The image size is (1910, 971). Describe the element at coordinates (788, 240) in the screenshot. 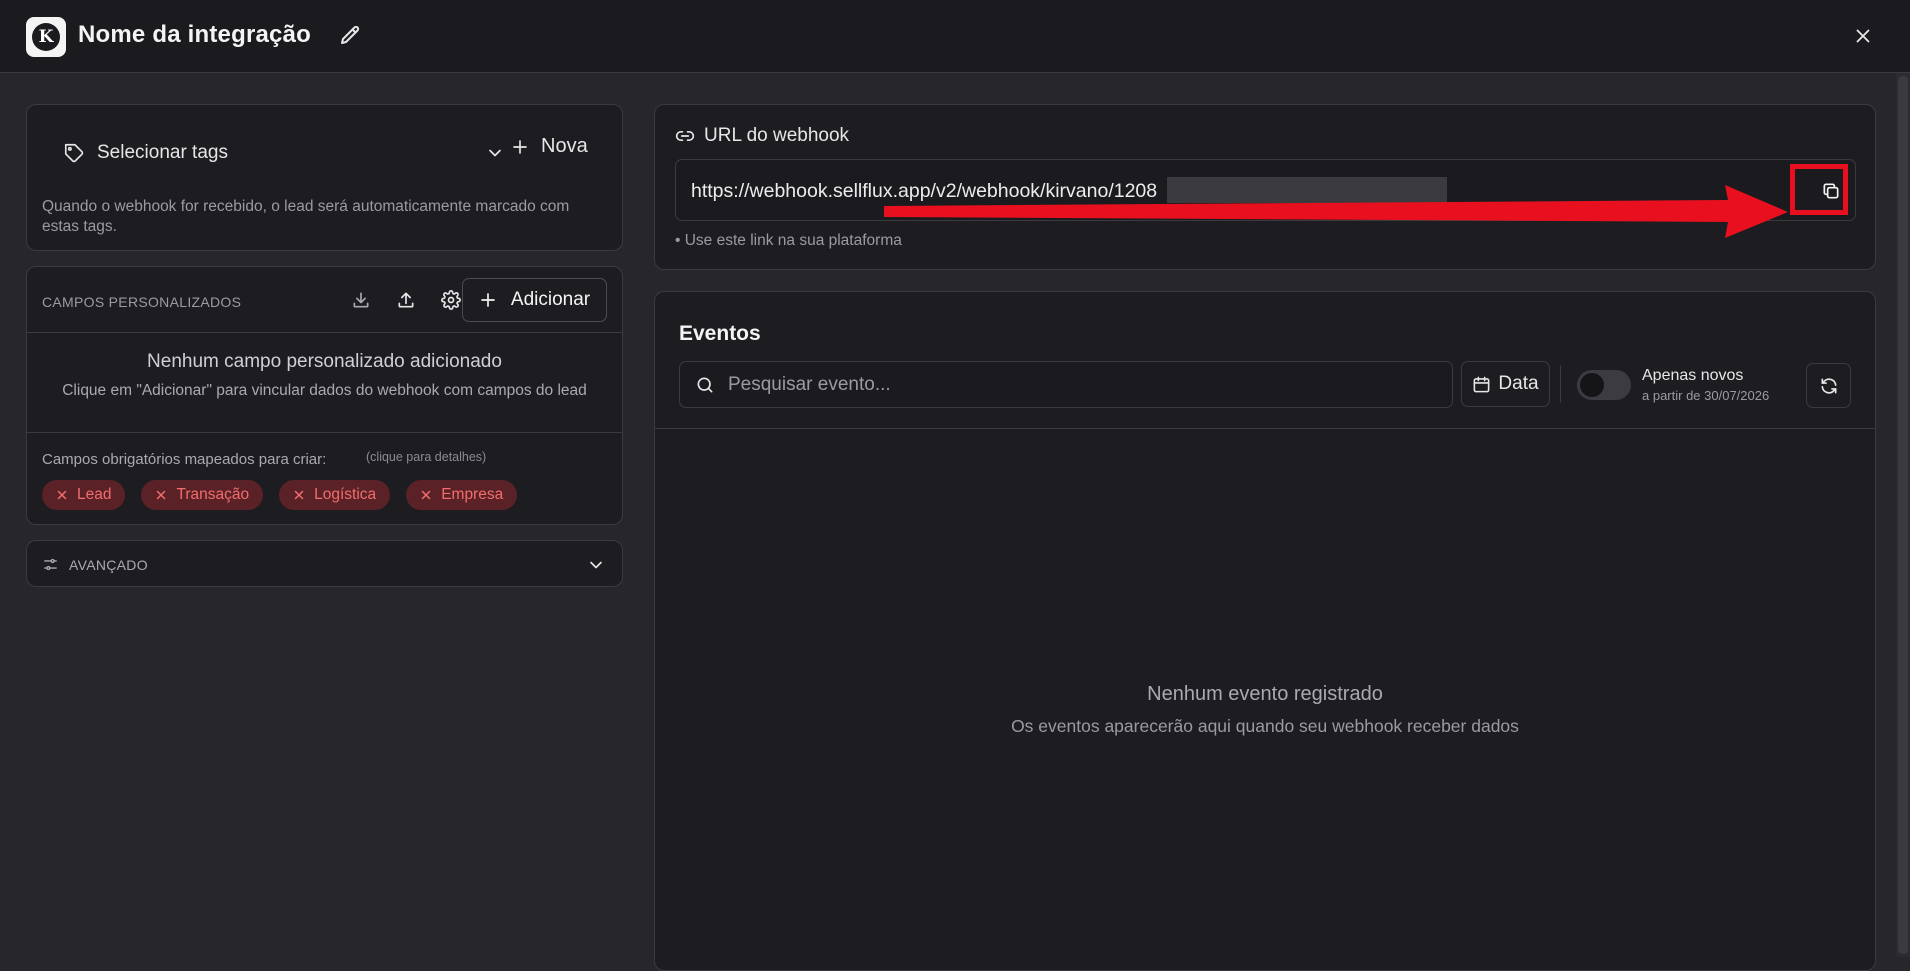

I see `webhook-url-note: • Use este link na sua plataforma` at that location.